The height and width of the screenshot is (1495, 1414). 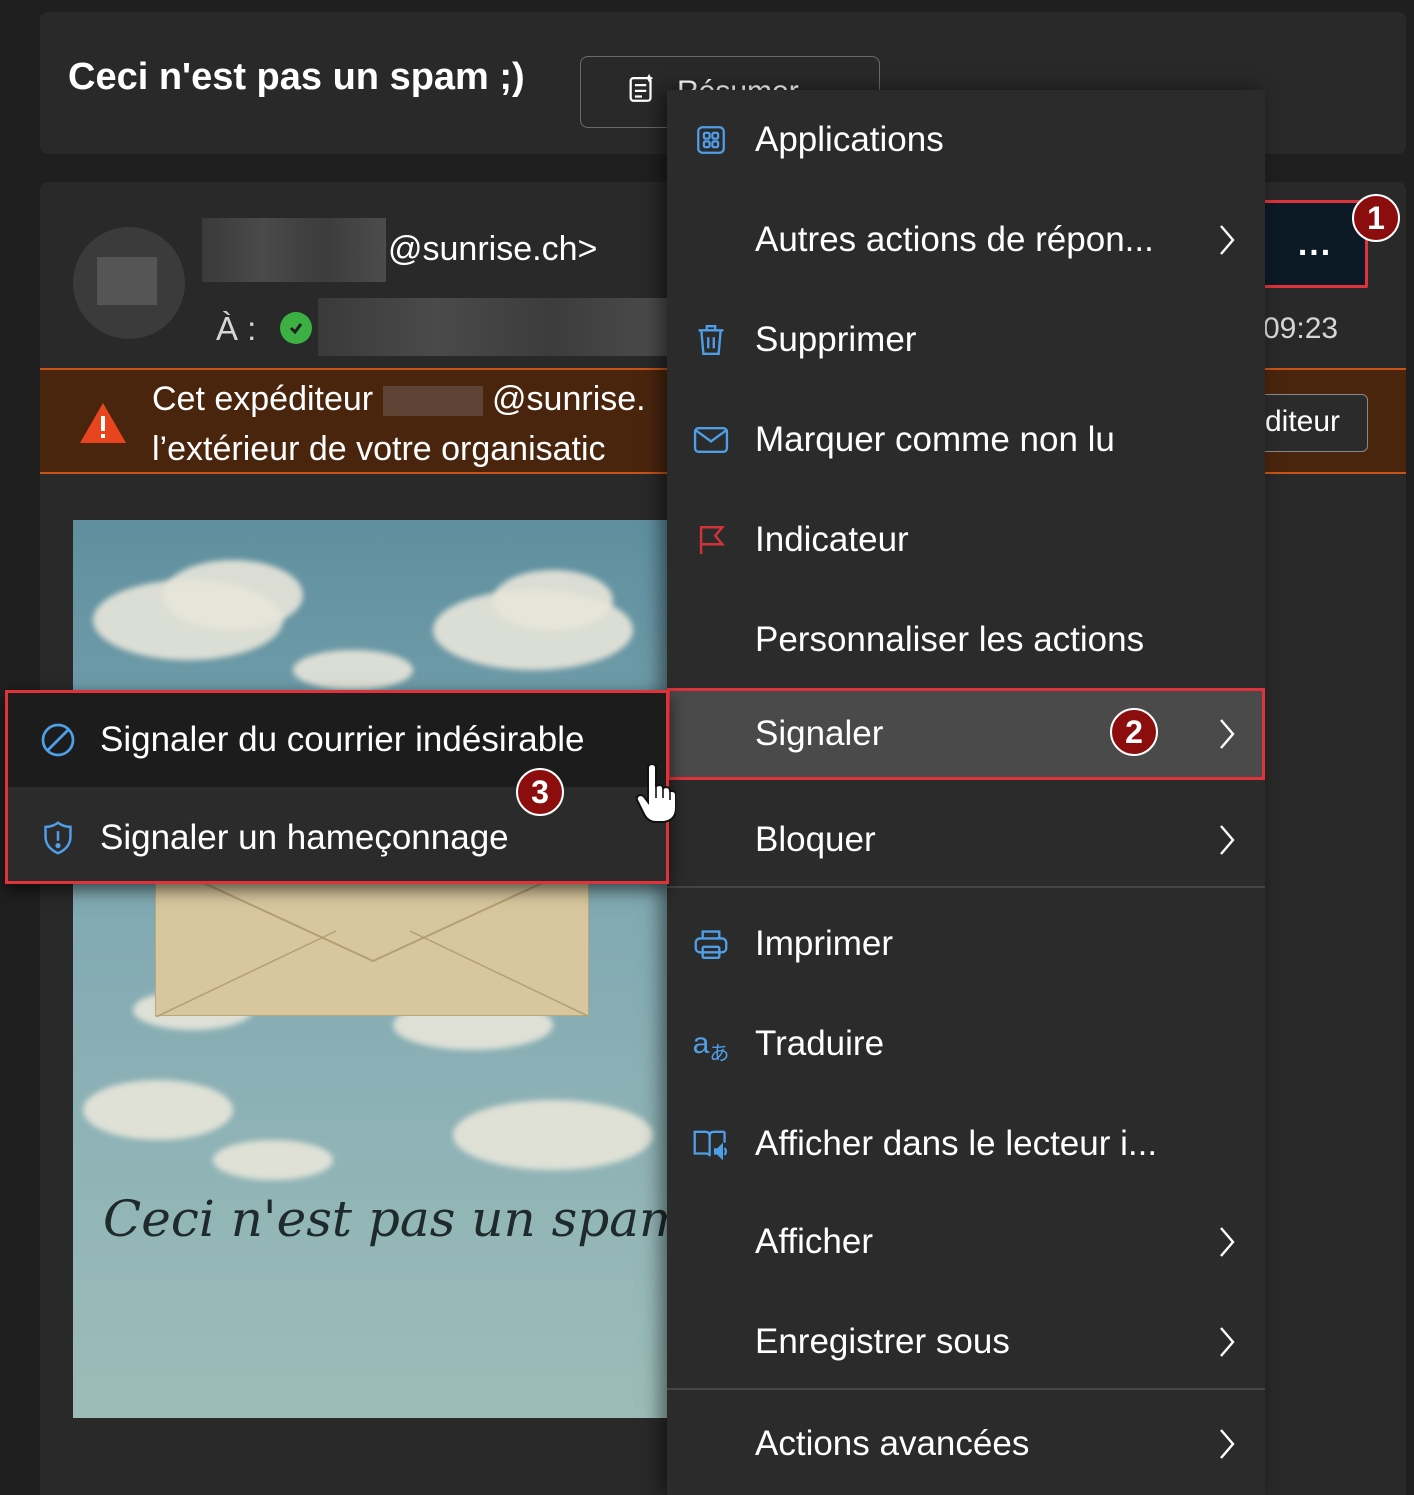 I want to click on sender-address: @sunrise.ch>, so click(x=493, y=249).